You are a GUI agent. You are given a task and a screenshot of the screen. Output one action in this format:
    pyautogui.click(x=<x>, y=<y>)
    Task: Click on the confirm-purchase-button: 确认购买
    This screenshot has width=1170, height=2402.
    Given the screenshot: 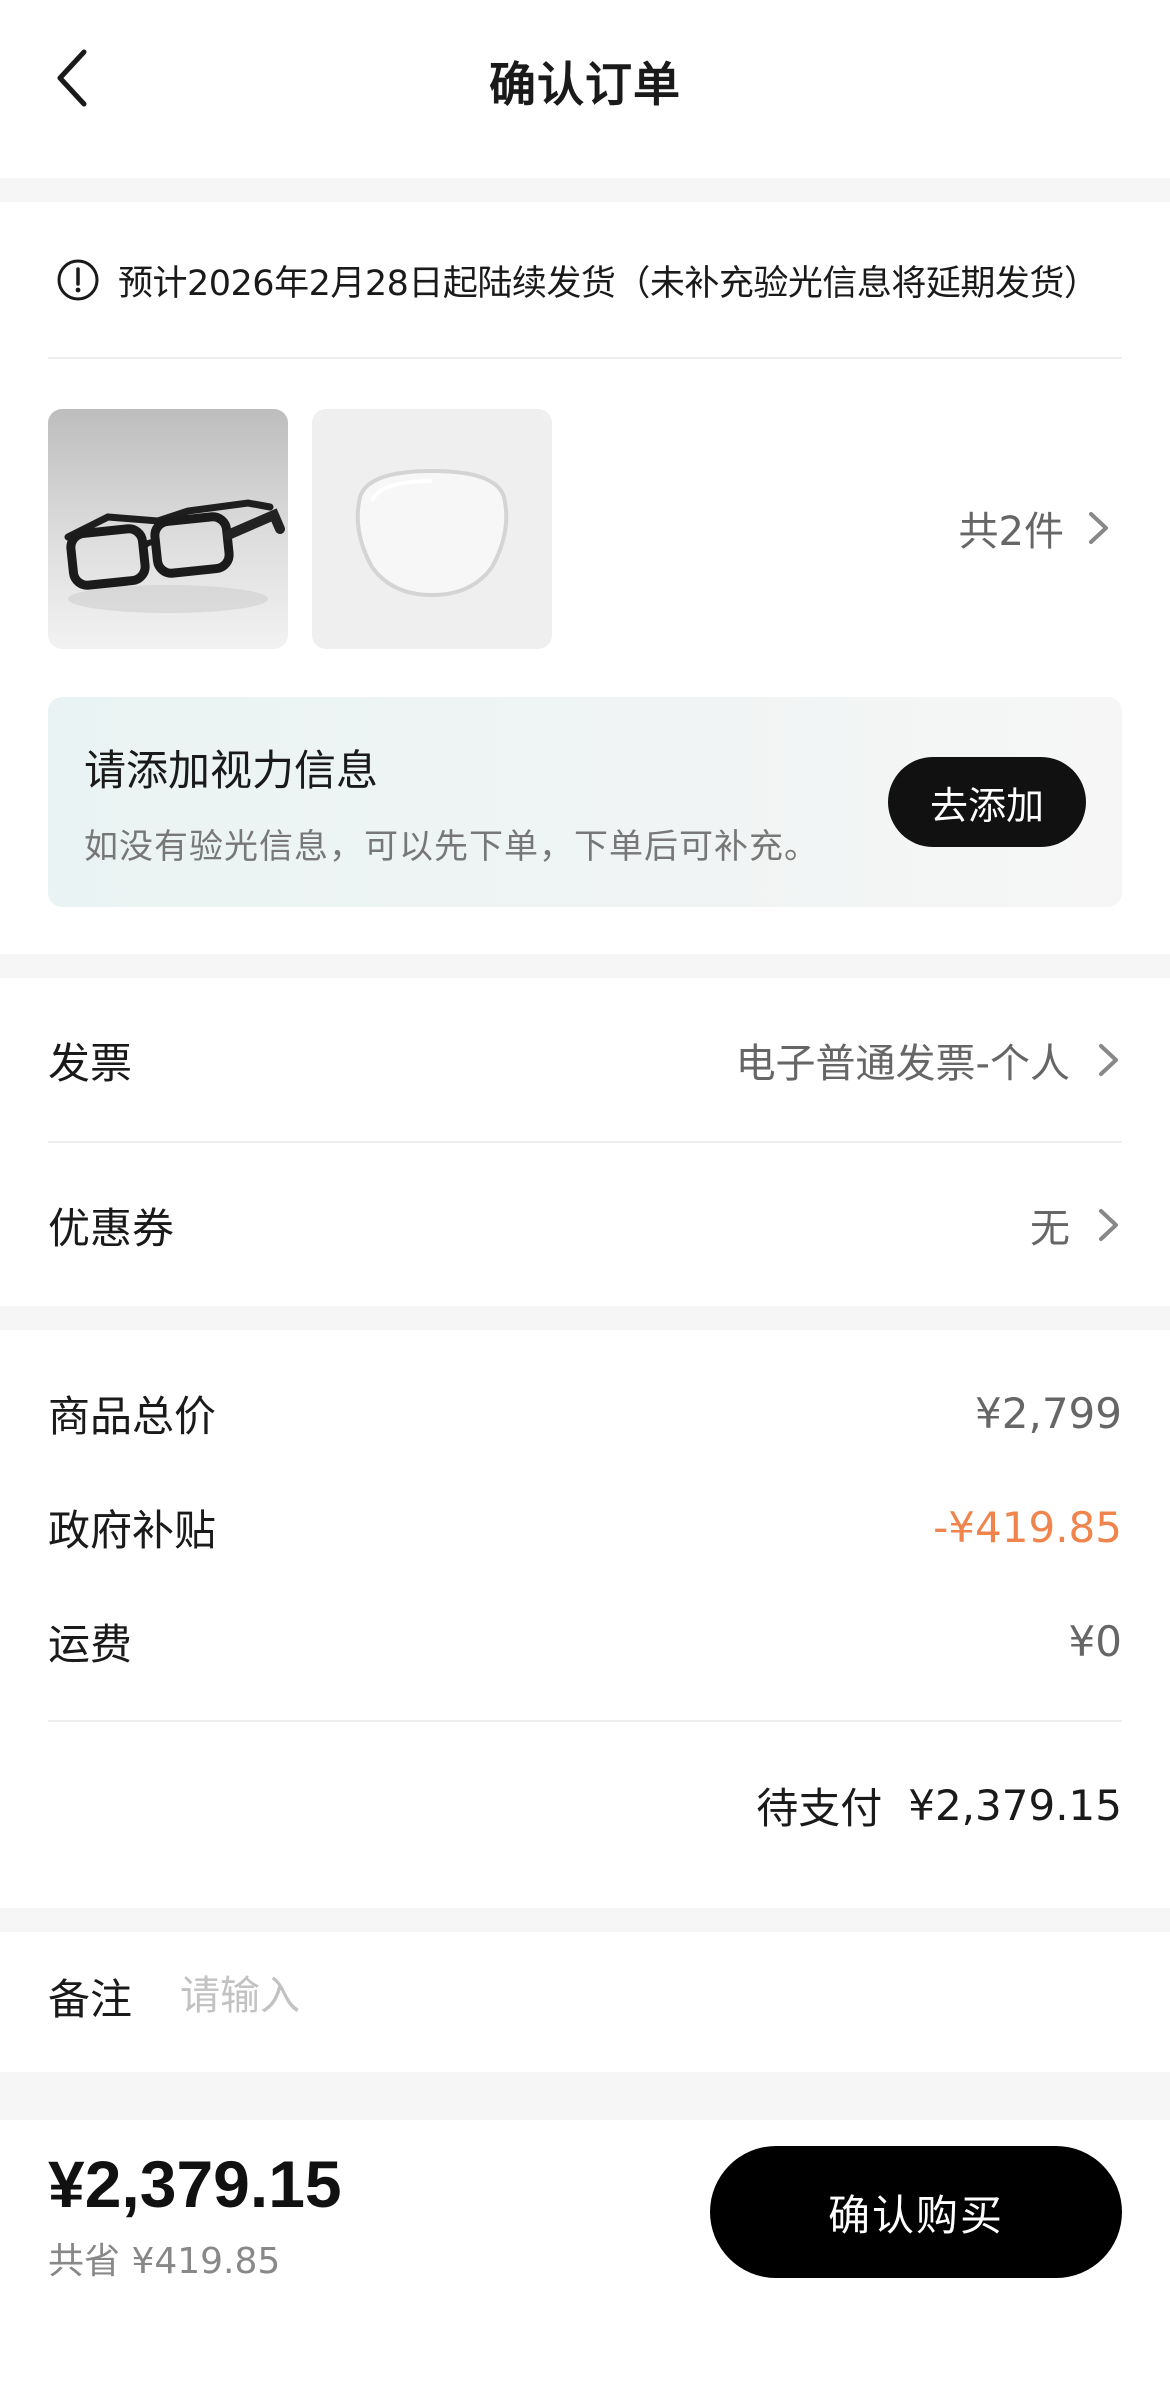 What is the action you would take?
    pyautogui.click(x=916, y=2212)
    